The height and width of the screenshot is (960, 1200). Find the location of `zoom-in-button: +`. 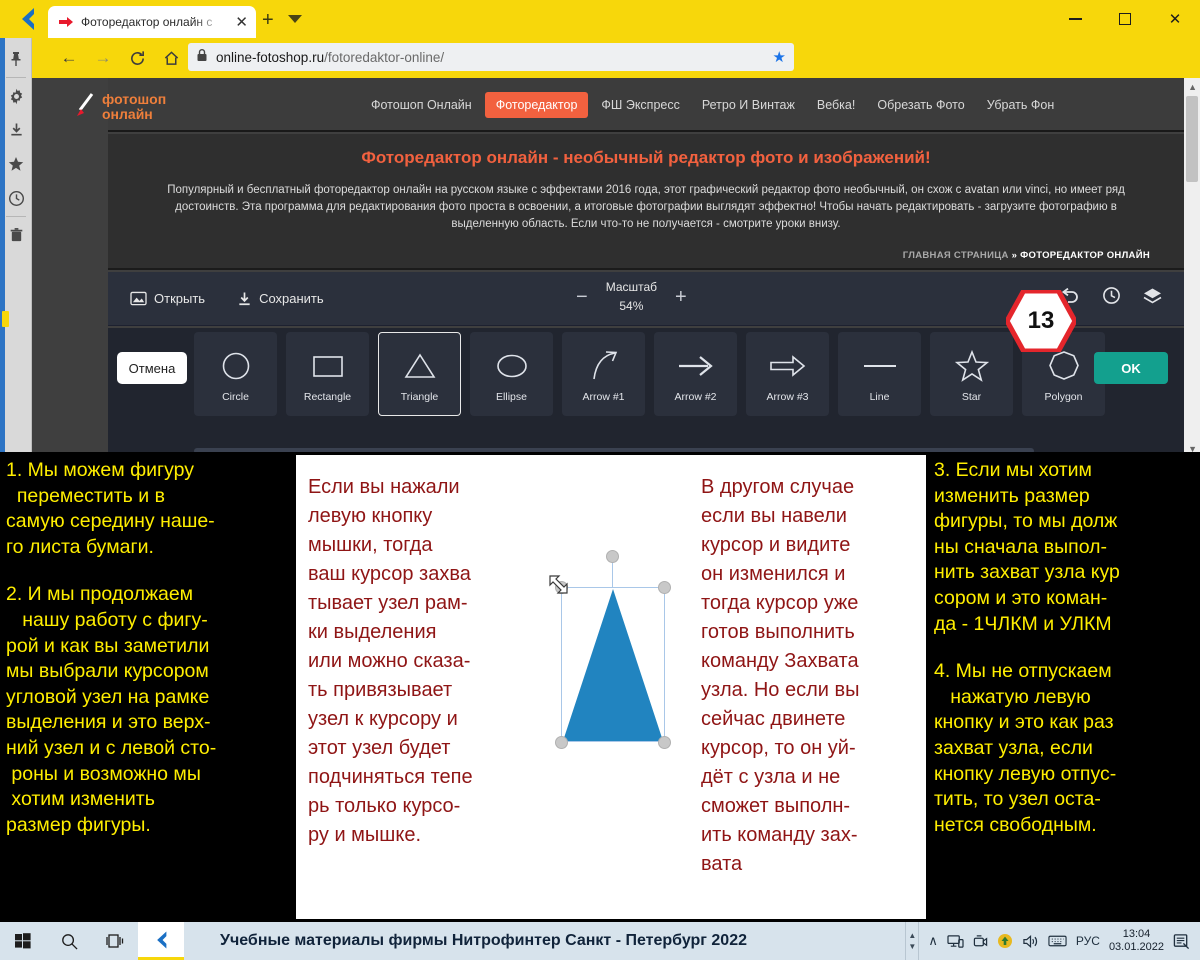

zoom-in-button: + is located at coordinates (681, 297).